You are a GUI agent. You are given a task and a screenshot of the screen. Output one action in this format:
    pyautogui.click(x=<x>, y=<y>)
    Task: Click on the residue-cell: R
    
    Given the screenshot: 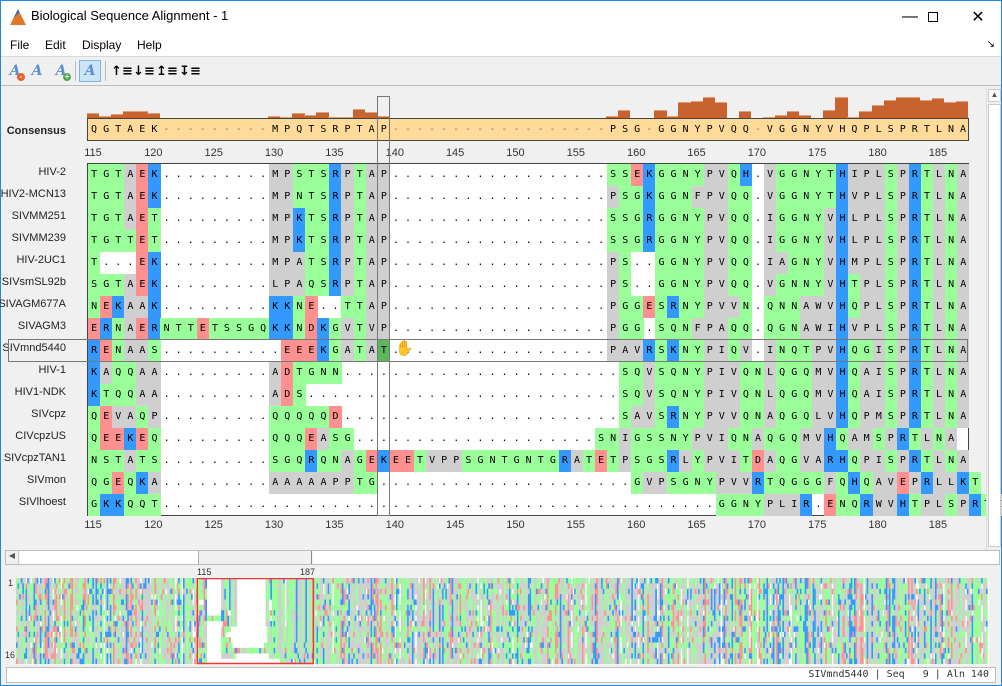 What is the action you would take?
    pyautogui.click(x=335, y=263)
    